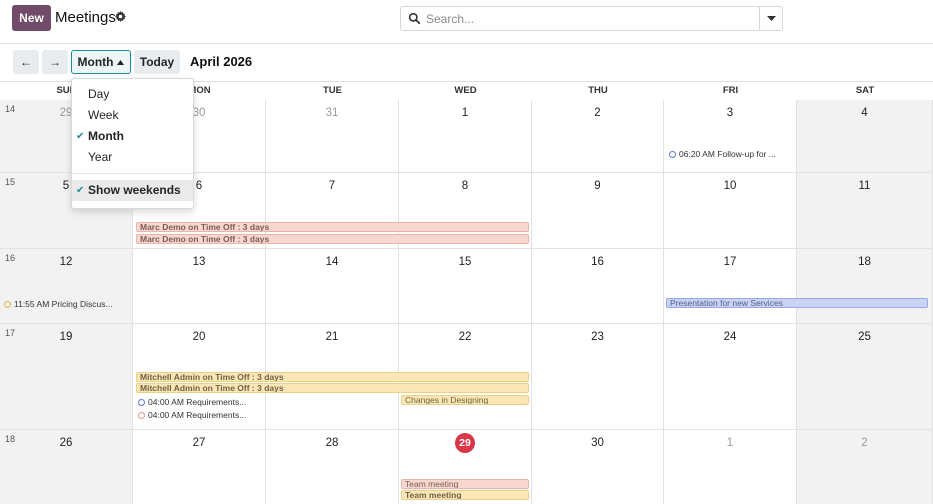  Describe the element at coordinates (465, 286) in the screenshot. I see `day-cell: 15` at that location.